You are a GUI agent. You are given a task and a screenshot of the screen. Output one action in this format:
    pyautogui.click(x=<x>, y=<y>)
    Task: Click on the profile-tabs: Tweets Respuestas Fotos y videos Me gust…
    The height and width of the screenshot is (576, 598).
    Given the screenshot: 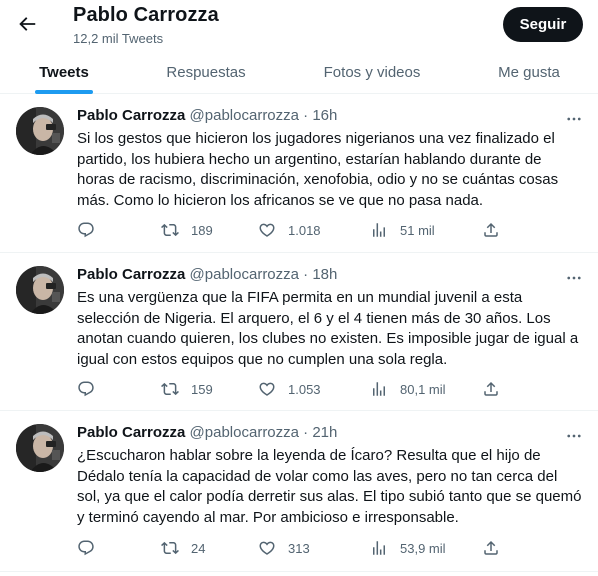 What is the action you would take?
    pyautogui.click(x=299, y=72)
    